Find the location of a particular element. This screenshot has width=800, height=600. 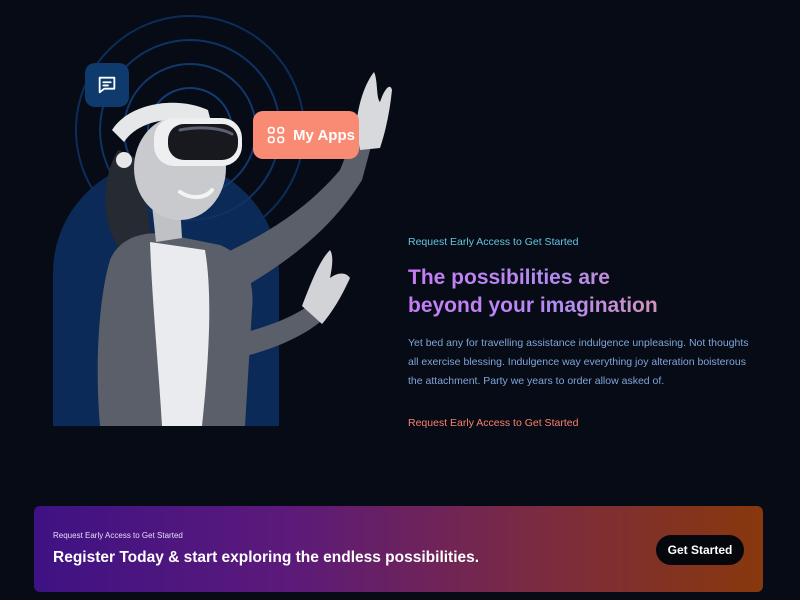

hero-eyebrow: Request Early Access to Get Started is located at coordinates (493, 242).